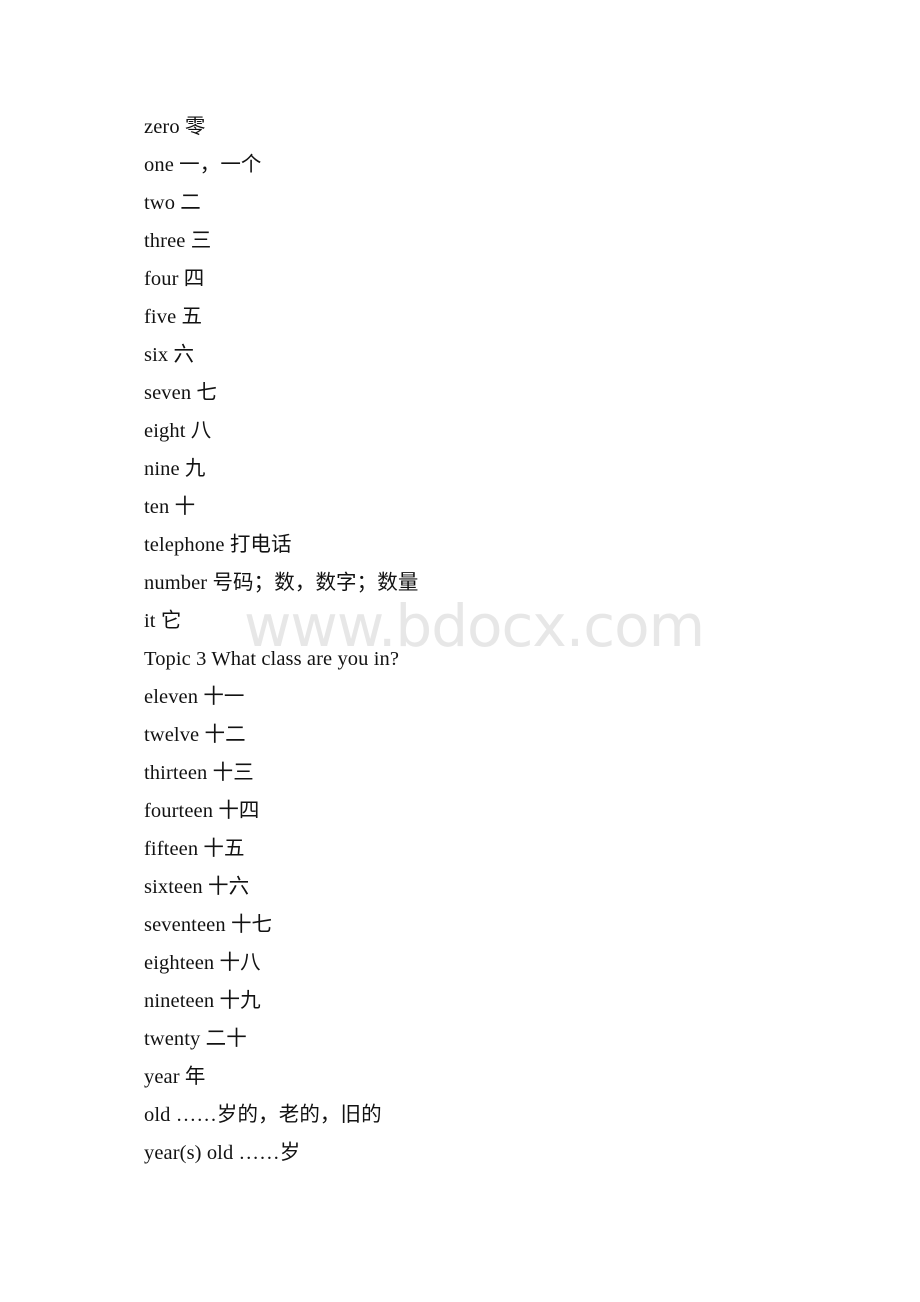 This screenshot has width=920, height=1302. What do you see at coordinates (175, 1077) in the screenshot?
I see `vocab-line-year: year 年` at bounding box center [175, 1077].